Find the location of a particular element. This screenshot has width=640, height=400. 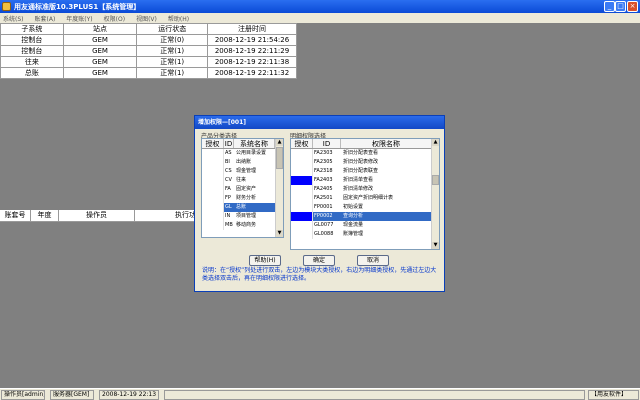

cell: 控制台 is located at coordinates (32, 40).